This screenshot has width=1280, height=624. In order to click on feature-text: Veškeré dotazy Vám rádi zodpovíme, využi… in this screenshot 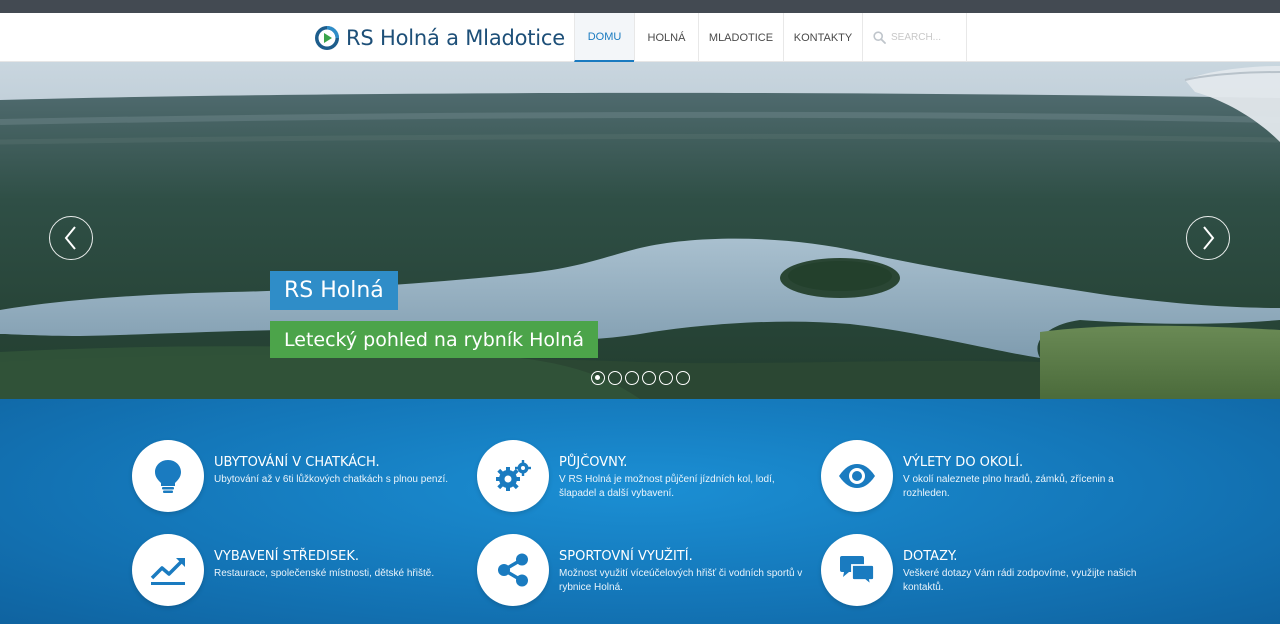, I will do `click(1020, 580)`.